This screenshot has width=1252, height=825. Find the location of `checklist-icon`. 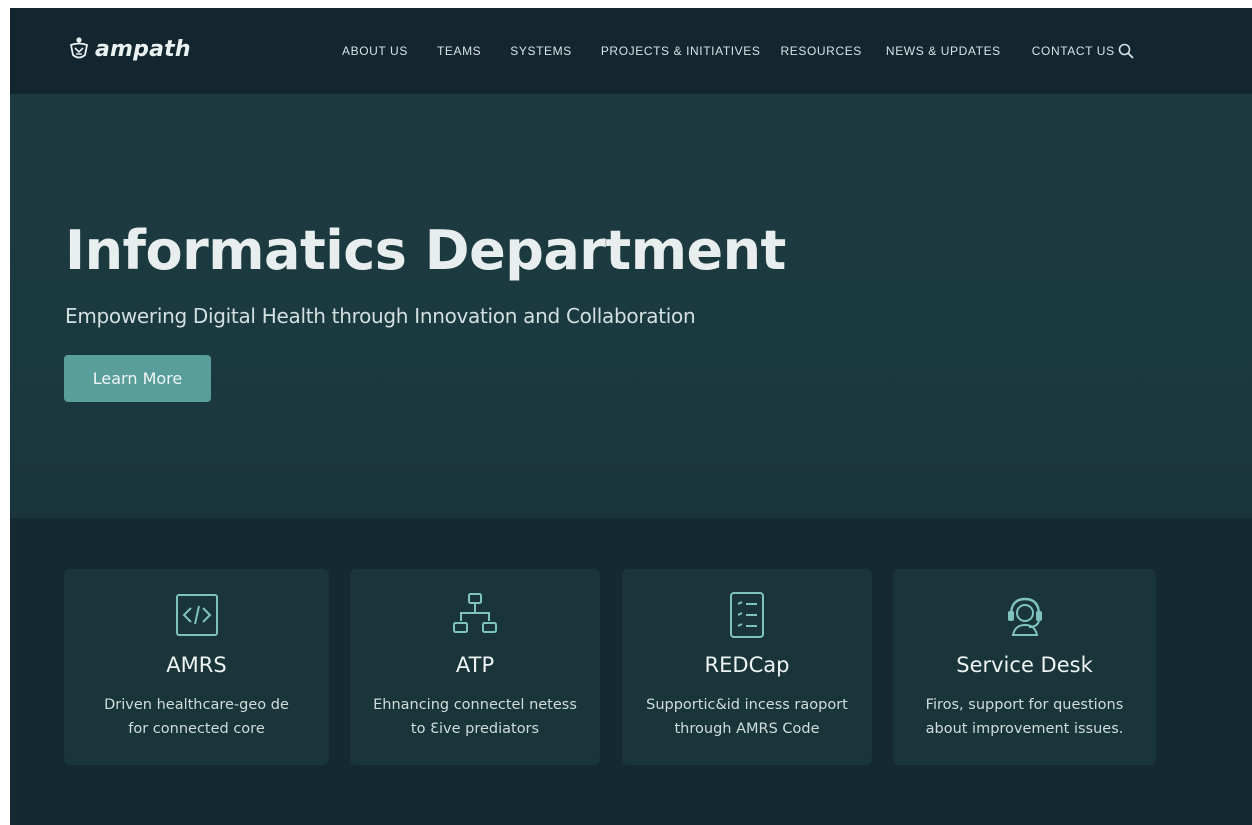

checklist-icon is located at coordinates (747, 615).